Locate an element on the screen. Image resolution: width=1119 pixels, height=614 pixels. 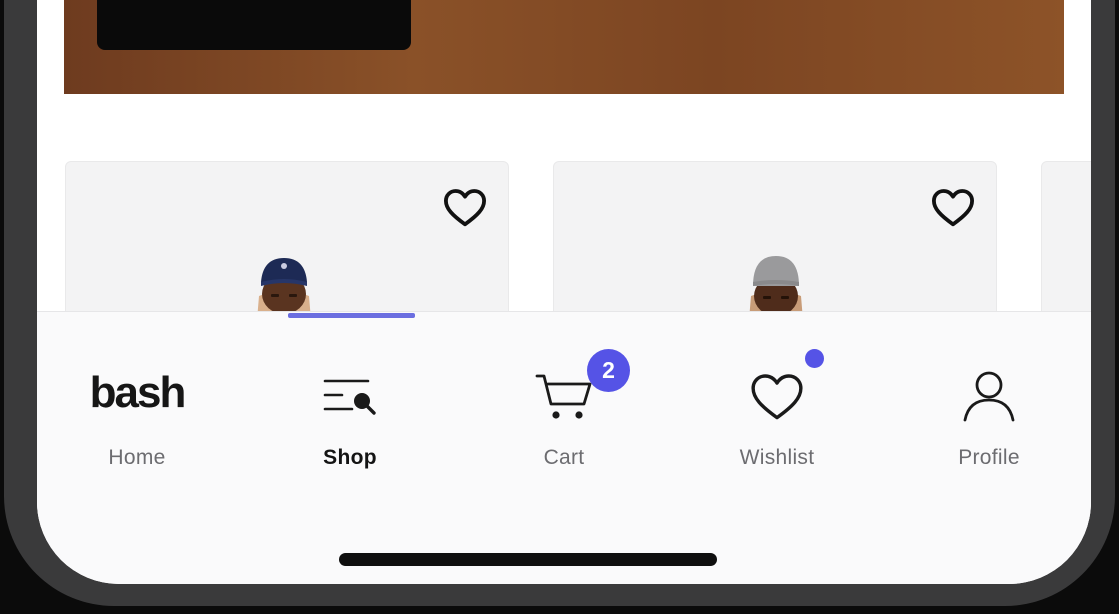
tab-profile: Profile is located at coordinates (989, 424).